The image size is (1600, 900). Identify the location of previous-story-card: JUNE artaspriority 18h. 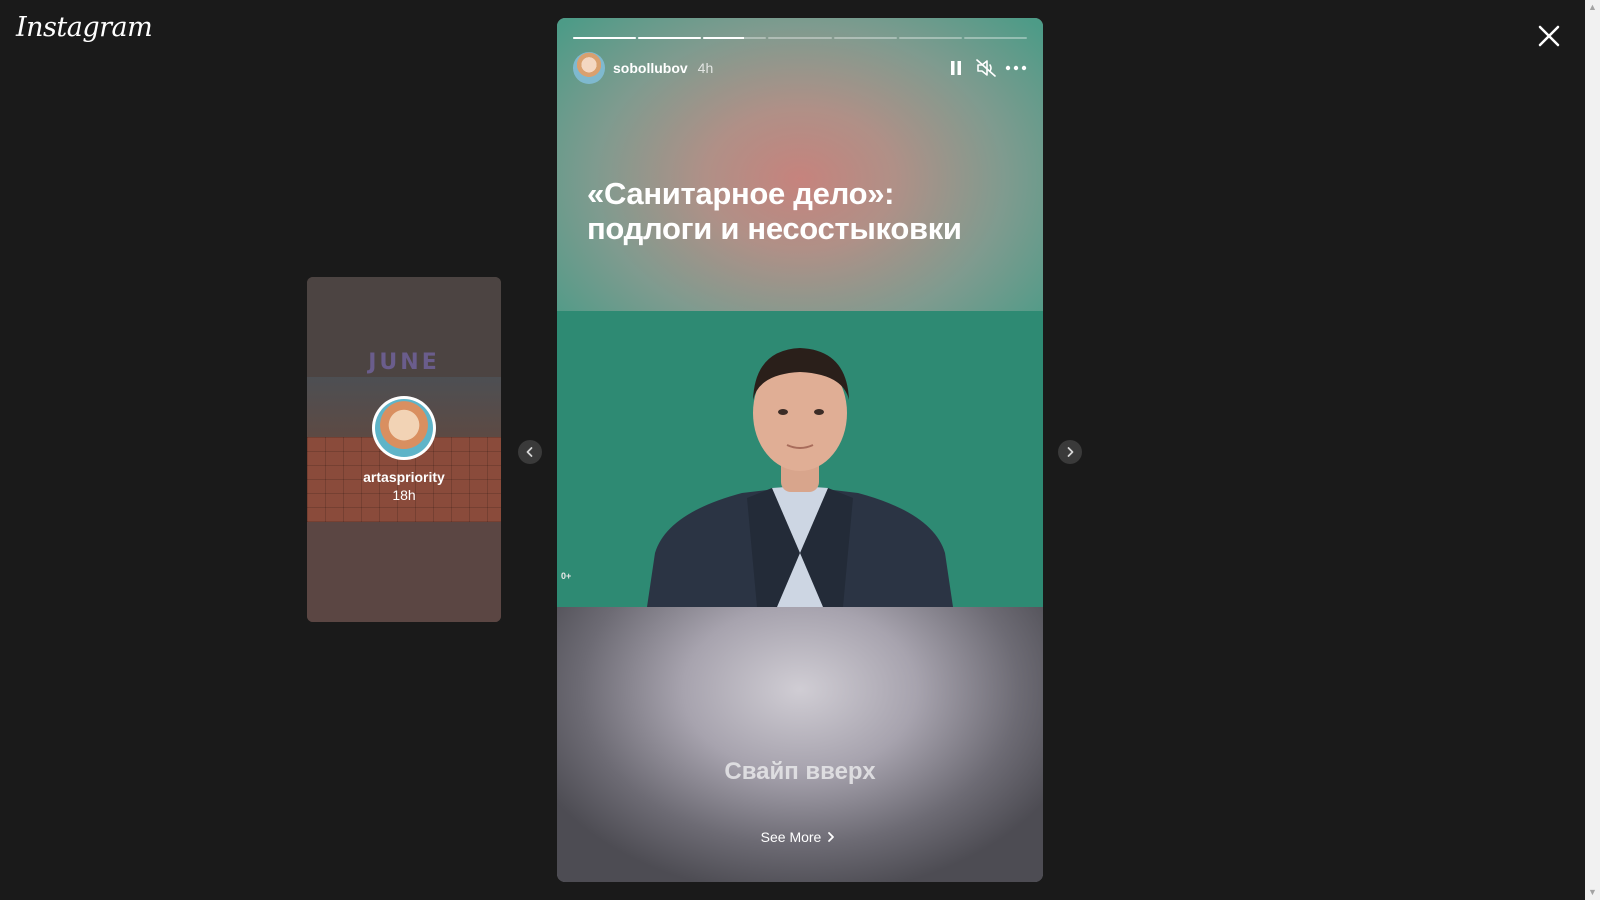
(404, 449).